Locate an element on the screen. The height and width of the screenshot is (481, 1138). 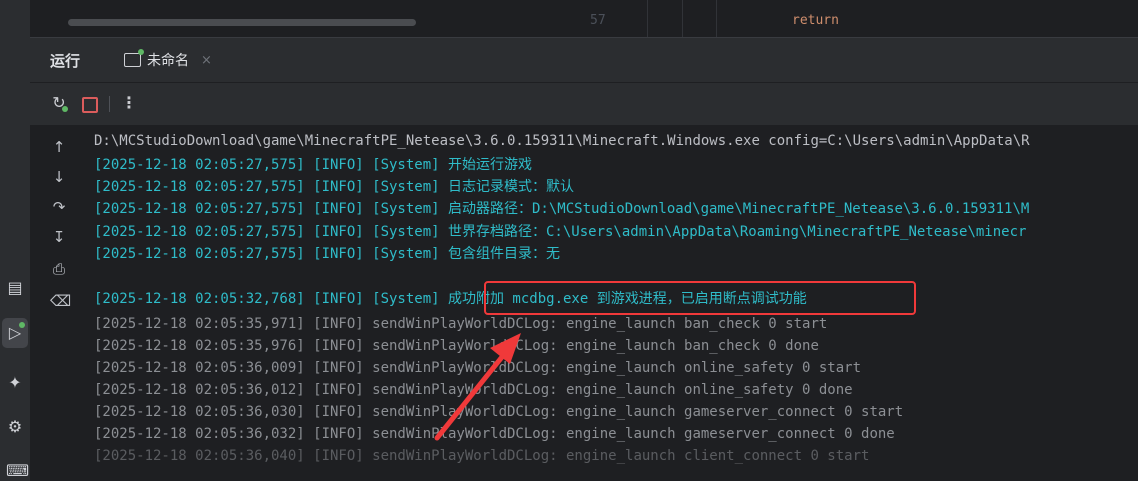
clear-trash-icon: ⌫ is located at coordinates (60, 301).